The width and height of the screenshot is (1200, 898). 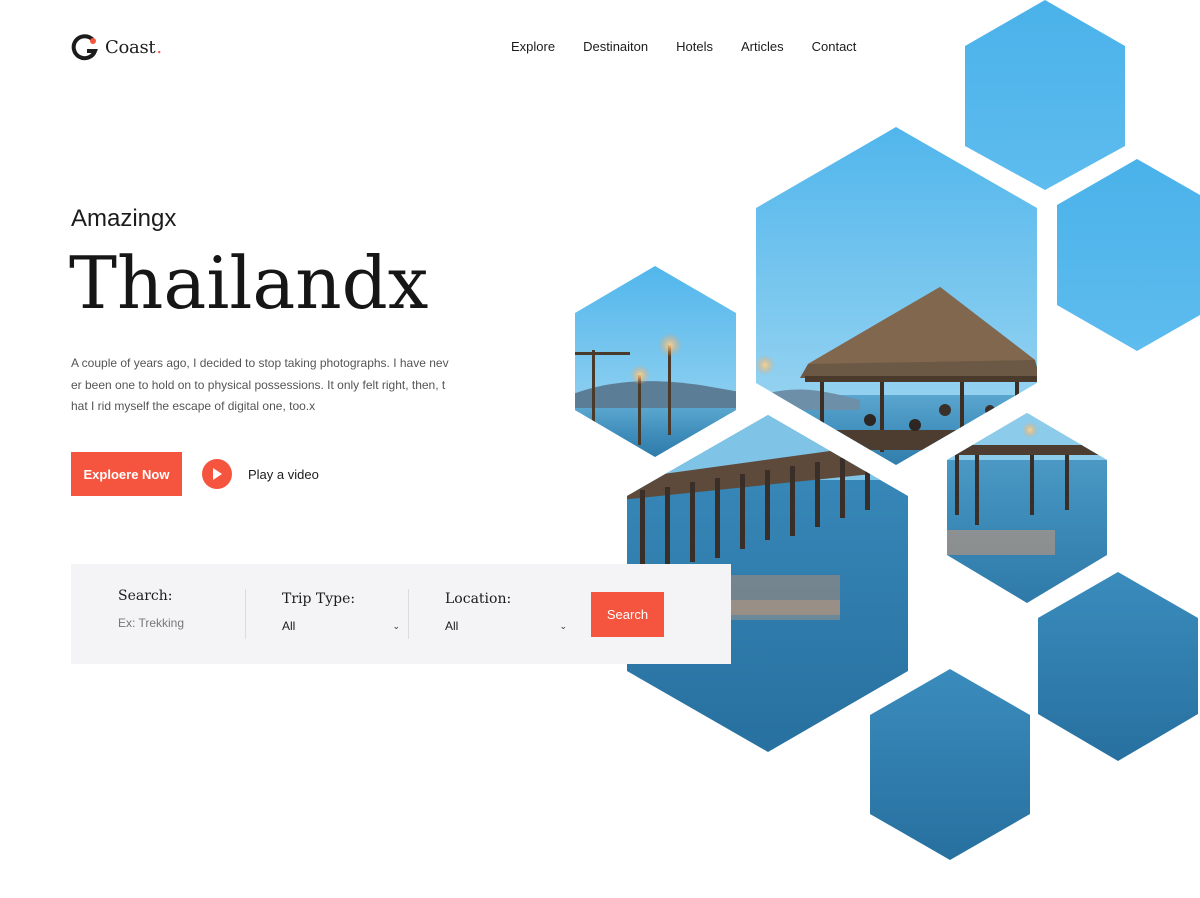 What do you see at coordinates (1027, 508) in the screenshot?
I see `hex-tile-restaurant` at bounding box center [1027, 508].